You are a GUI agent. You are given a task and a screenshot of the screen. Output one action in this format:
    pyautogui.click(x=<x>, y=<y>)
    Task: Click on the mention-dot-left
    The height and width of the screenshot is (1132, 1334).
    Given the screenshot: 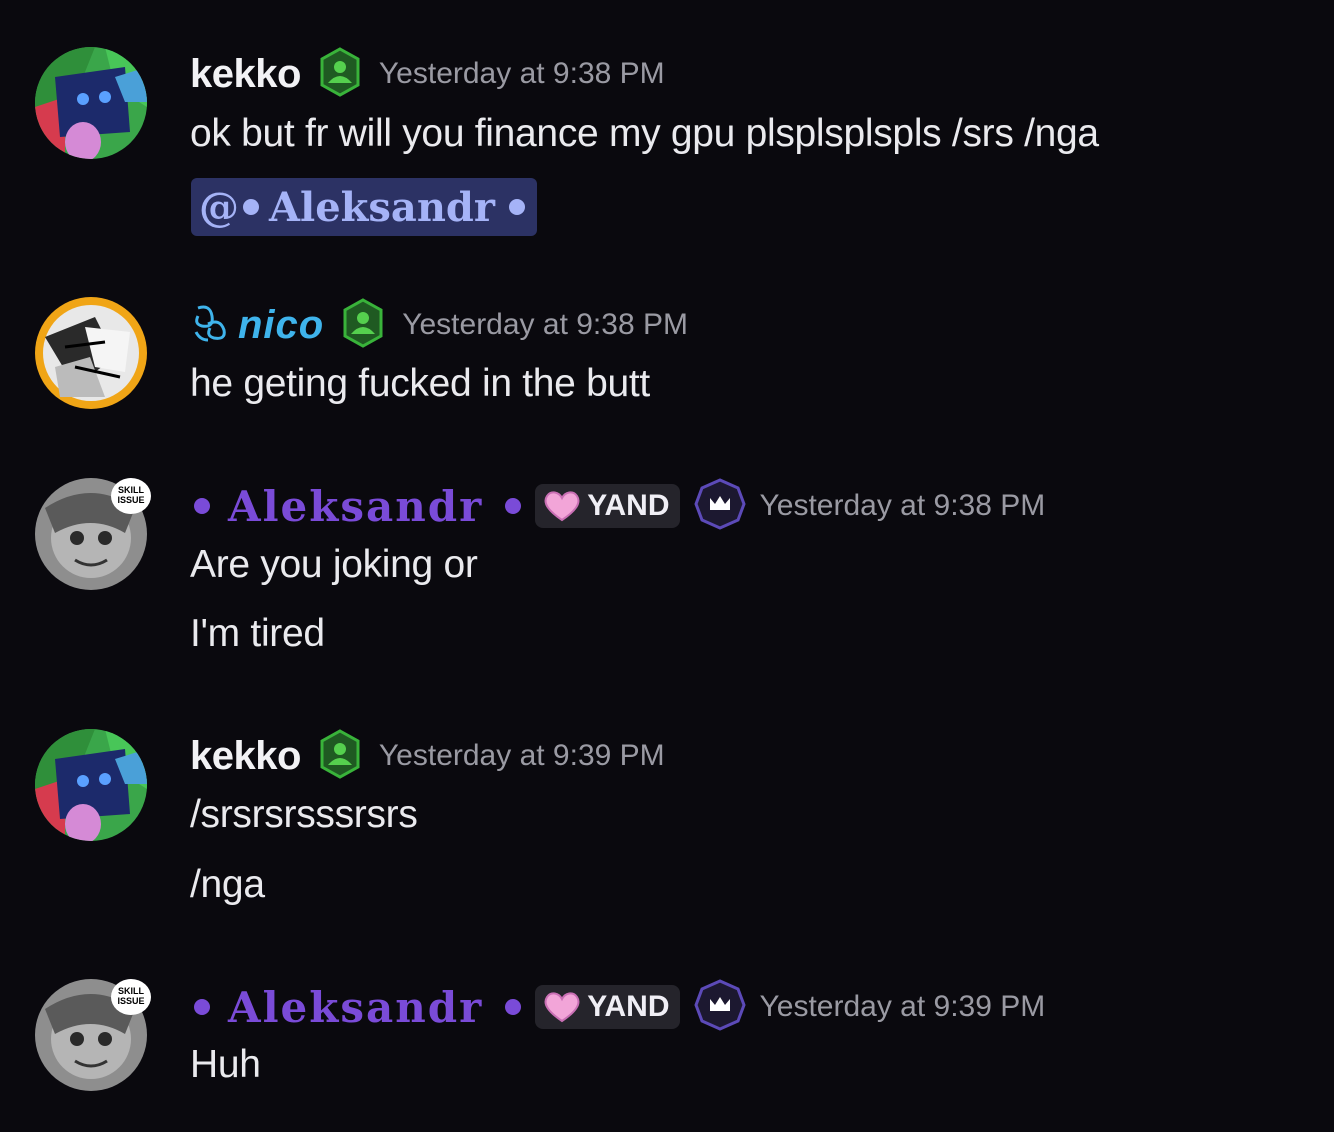 What is the action you would take?
    pyautogui.click(x=251, y=207)
    